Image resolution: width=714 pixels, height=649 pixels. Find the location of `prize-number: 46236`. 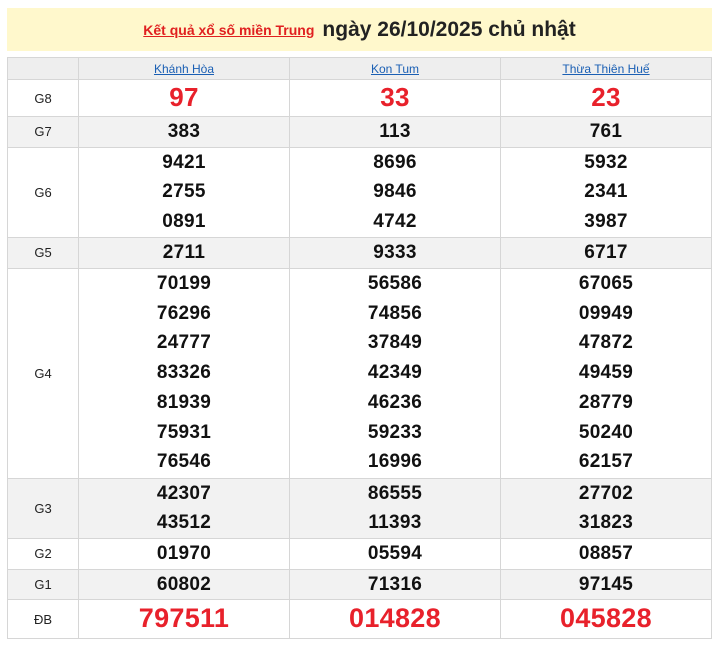

prize-number: 46236 is located at coordinates (395, 402).